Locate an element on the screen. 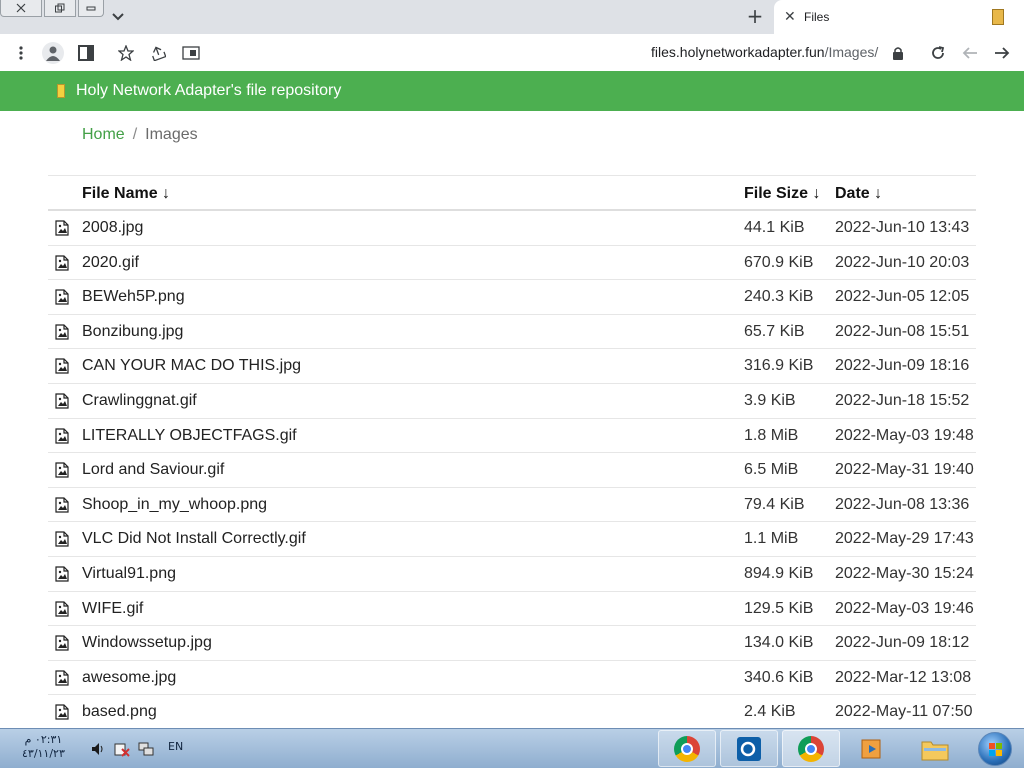 This screenshot has height=771, width=1024. folder-icon is located at coordinates (935, 750).